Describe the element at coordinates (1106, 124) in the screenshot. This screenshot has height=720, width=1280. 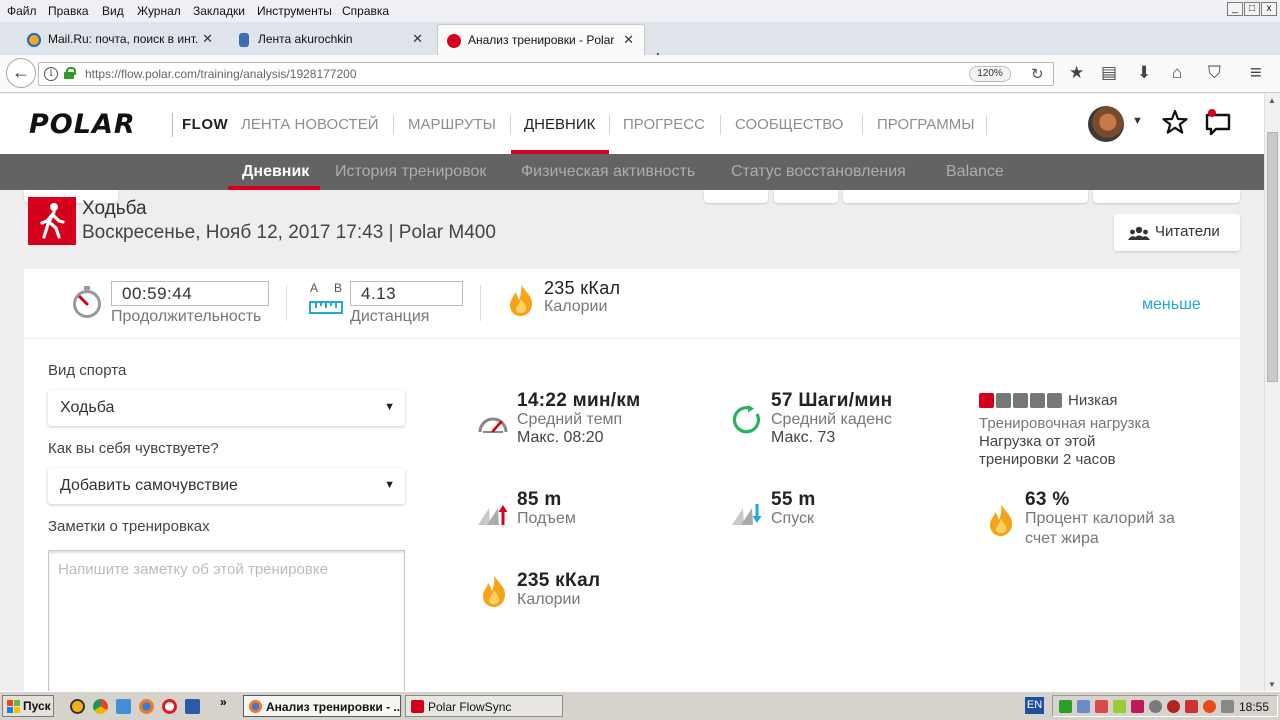
I see `avatar` at that location.